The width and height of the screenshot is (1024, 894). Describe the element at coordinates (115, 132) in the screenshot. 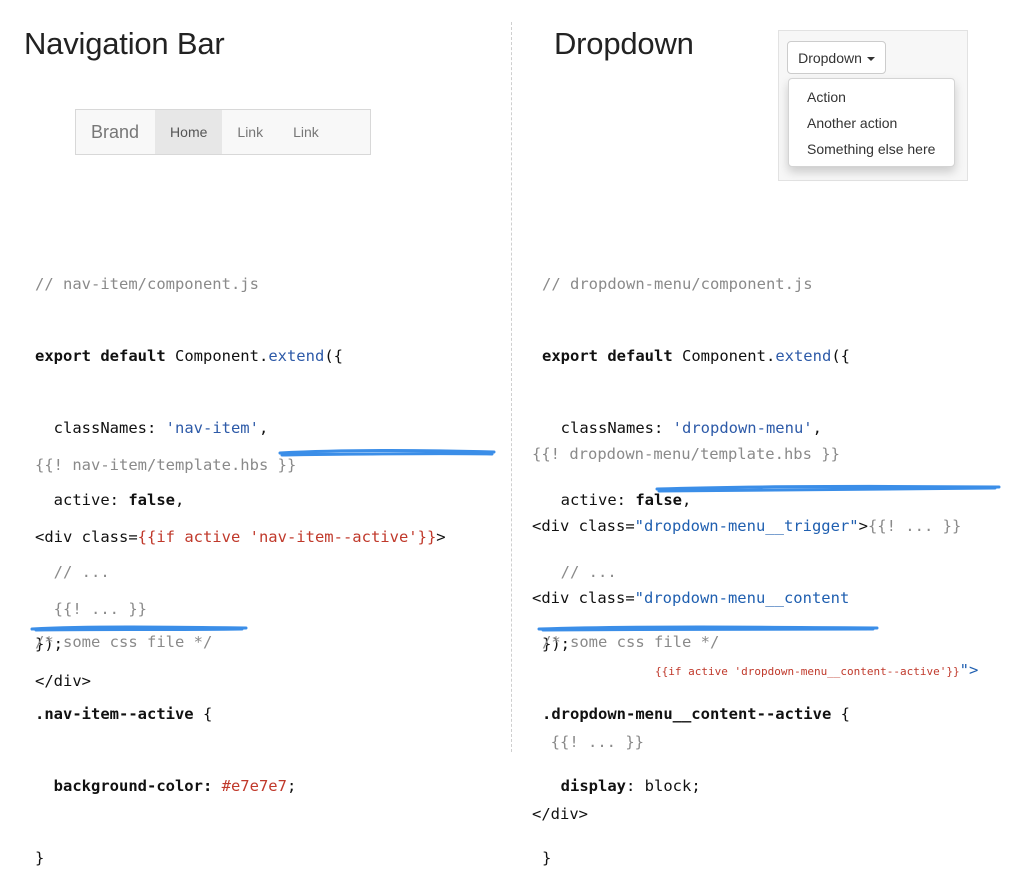

I see `navbar-brand: Brand` at that location.